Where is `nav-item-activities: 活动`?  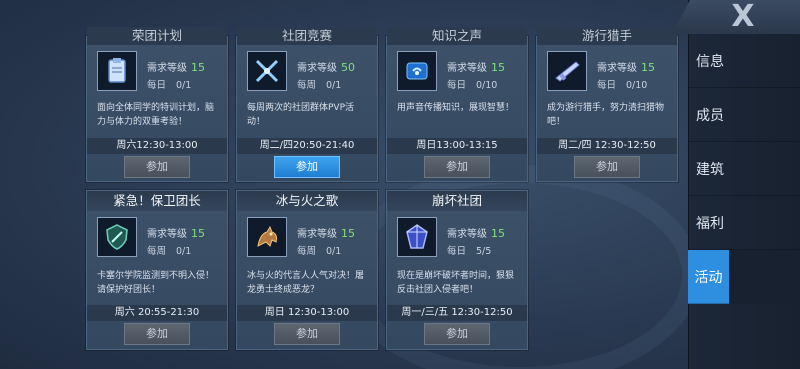
nav-item-activities: 活动 is located at coordinates (708, 277).